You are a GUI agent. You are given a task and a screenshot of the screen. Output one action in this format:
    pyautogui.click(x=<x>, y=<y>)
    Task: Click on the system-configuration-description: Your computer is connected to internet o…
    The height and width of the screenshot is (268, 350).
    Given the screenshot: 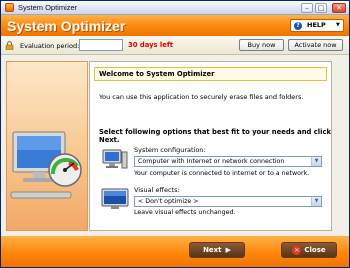 What is the action you would take?
    pyautogui.click(x=222, y=173)
    